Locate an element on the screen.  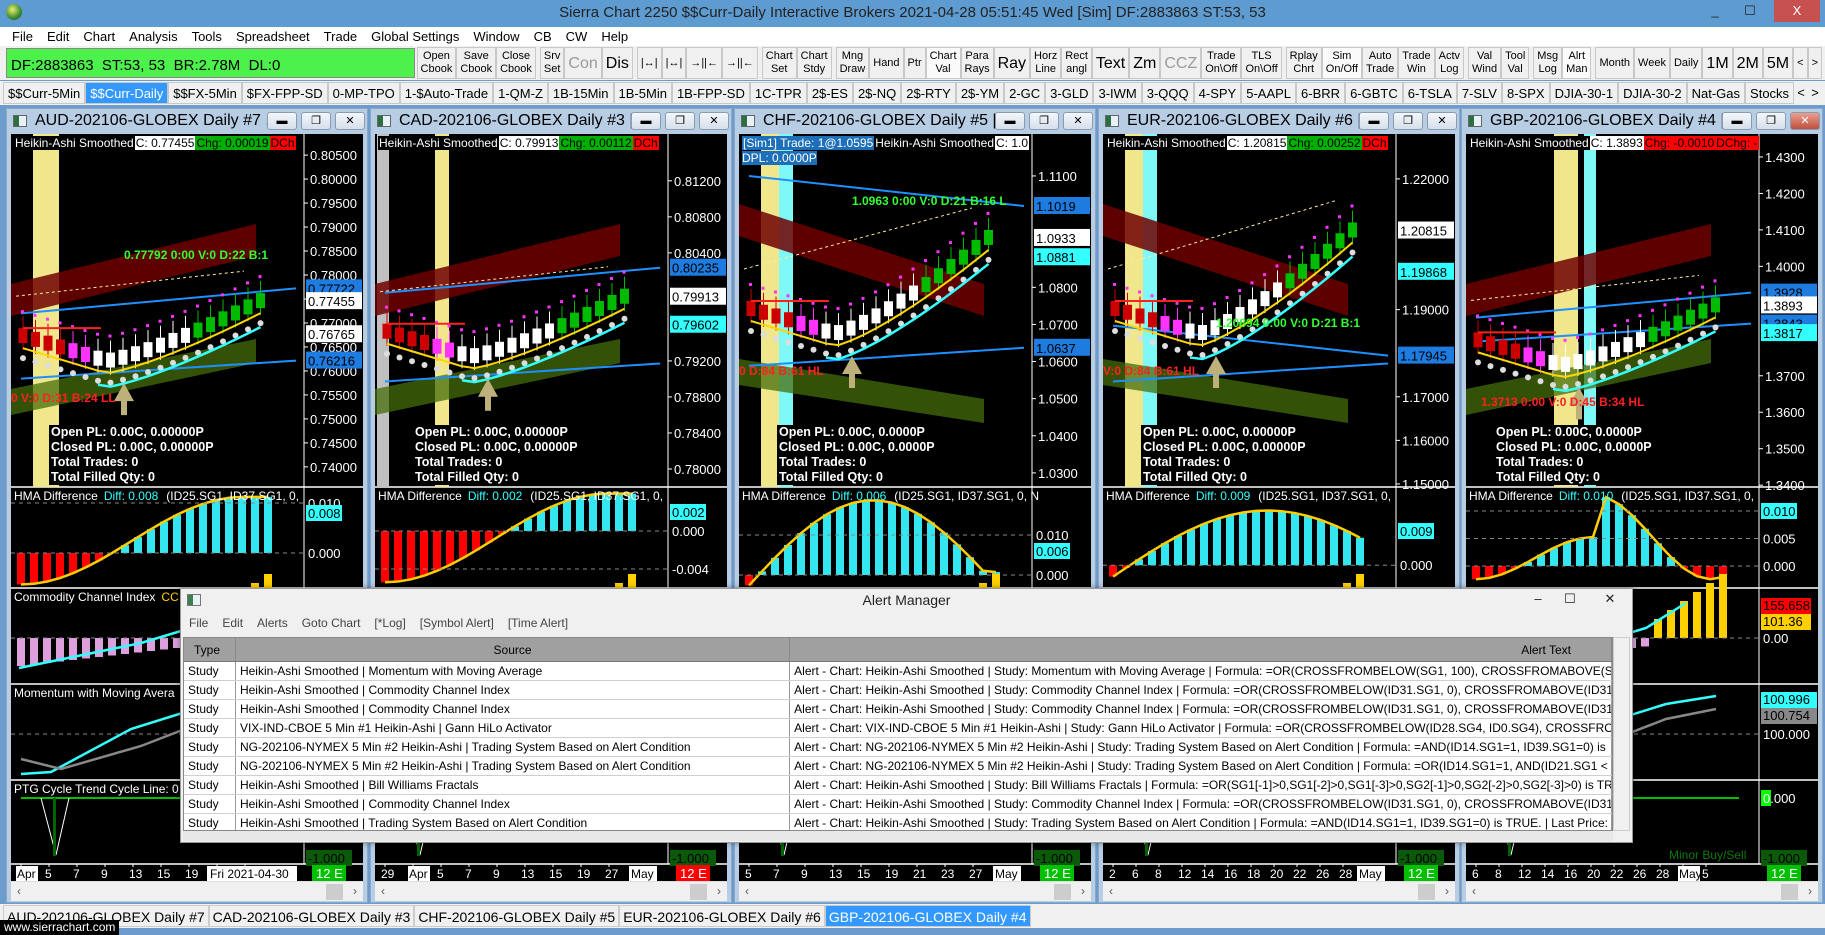
toolbar-button-alrtman: Alrt Man is located at coordinates (1577, 63).